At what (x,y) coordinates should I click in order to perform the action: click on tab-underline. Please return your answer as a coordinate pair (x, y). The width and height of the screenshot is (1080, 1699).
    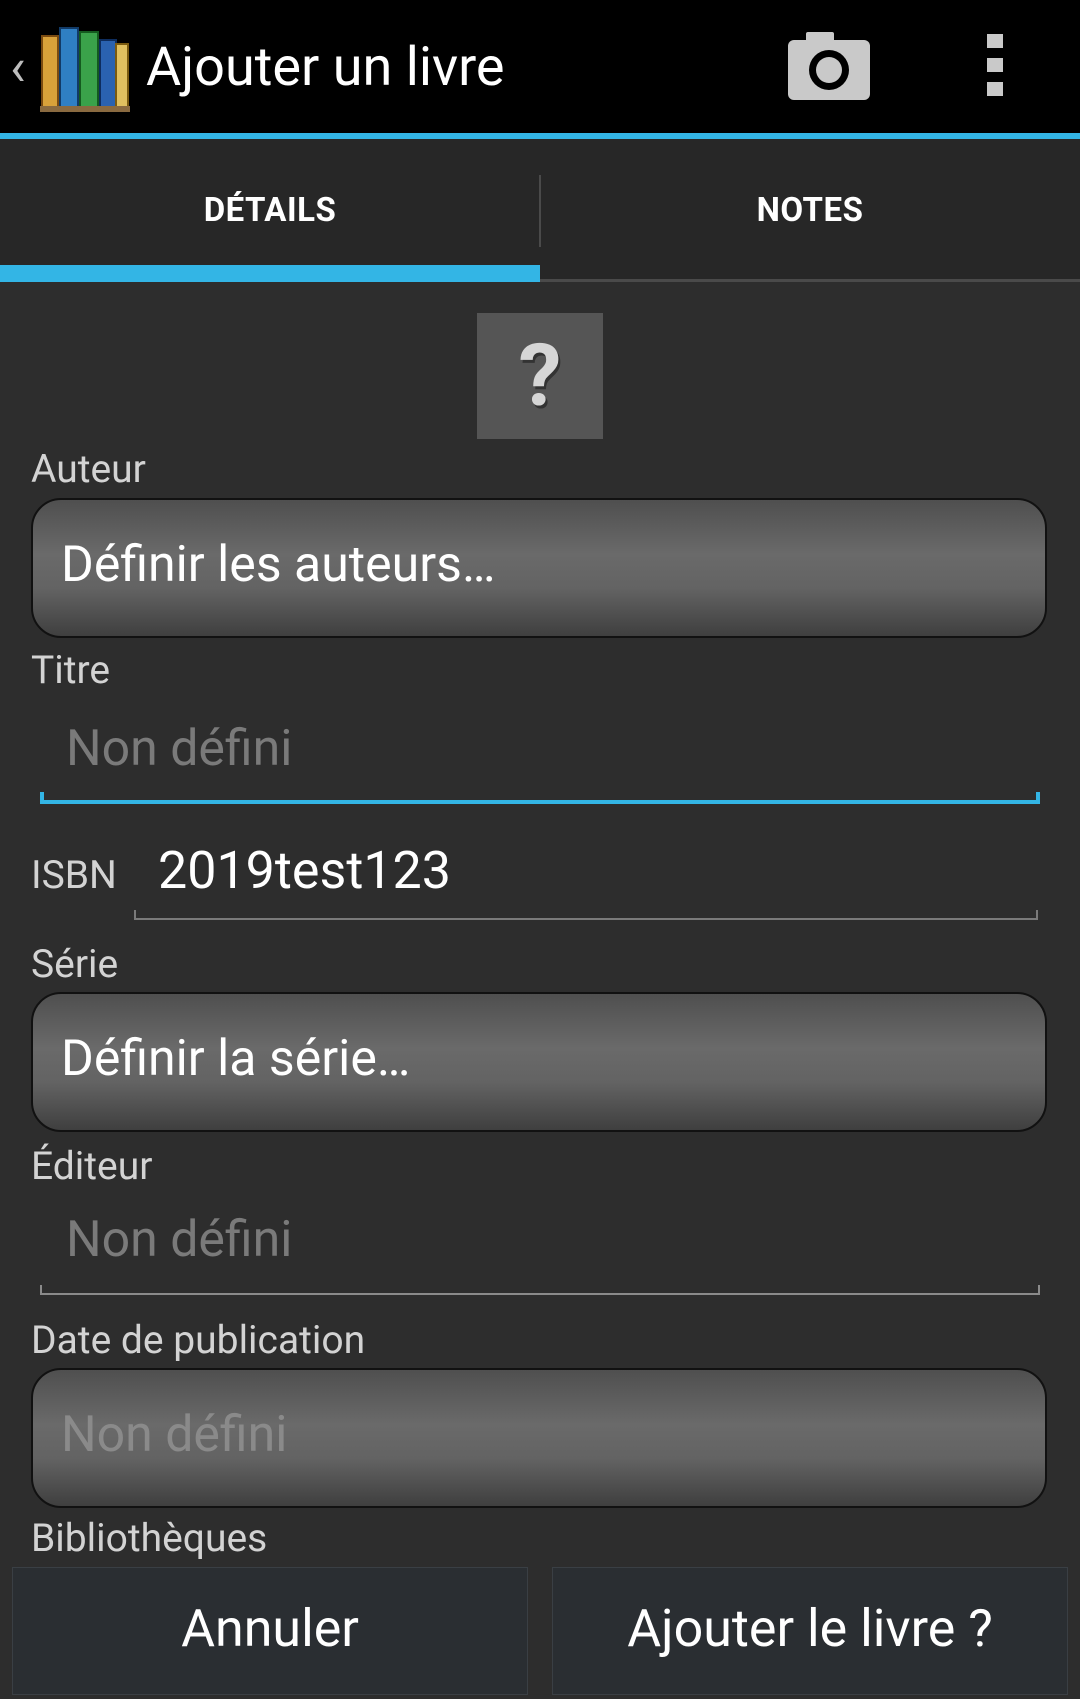
    Looking at the image, I should click on (810, 280).